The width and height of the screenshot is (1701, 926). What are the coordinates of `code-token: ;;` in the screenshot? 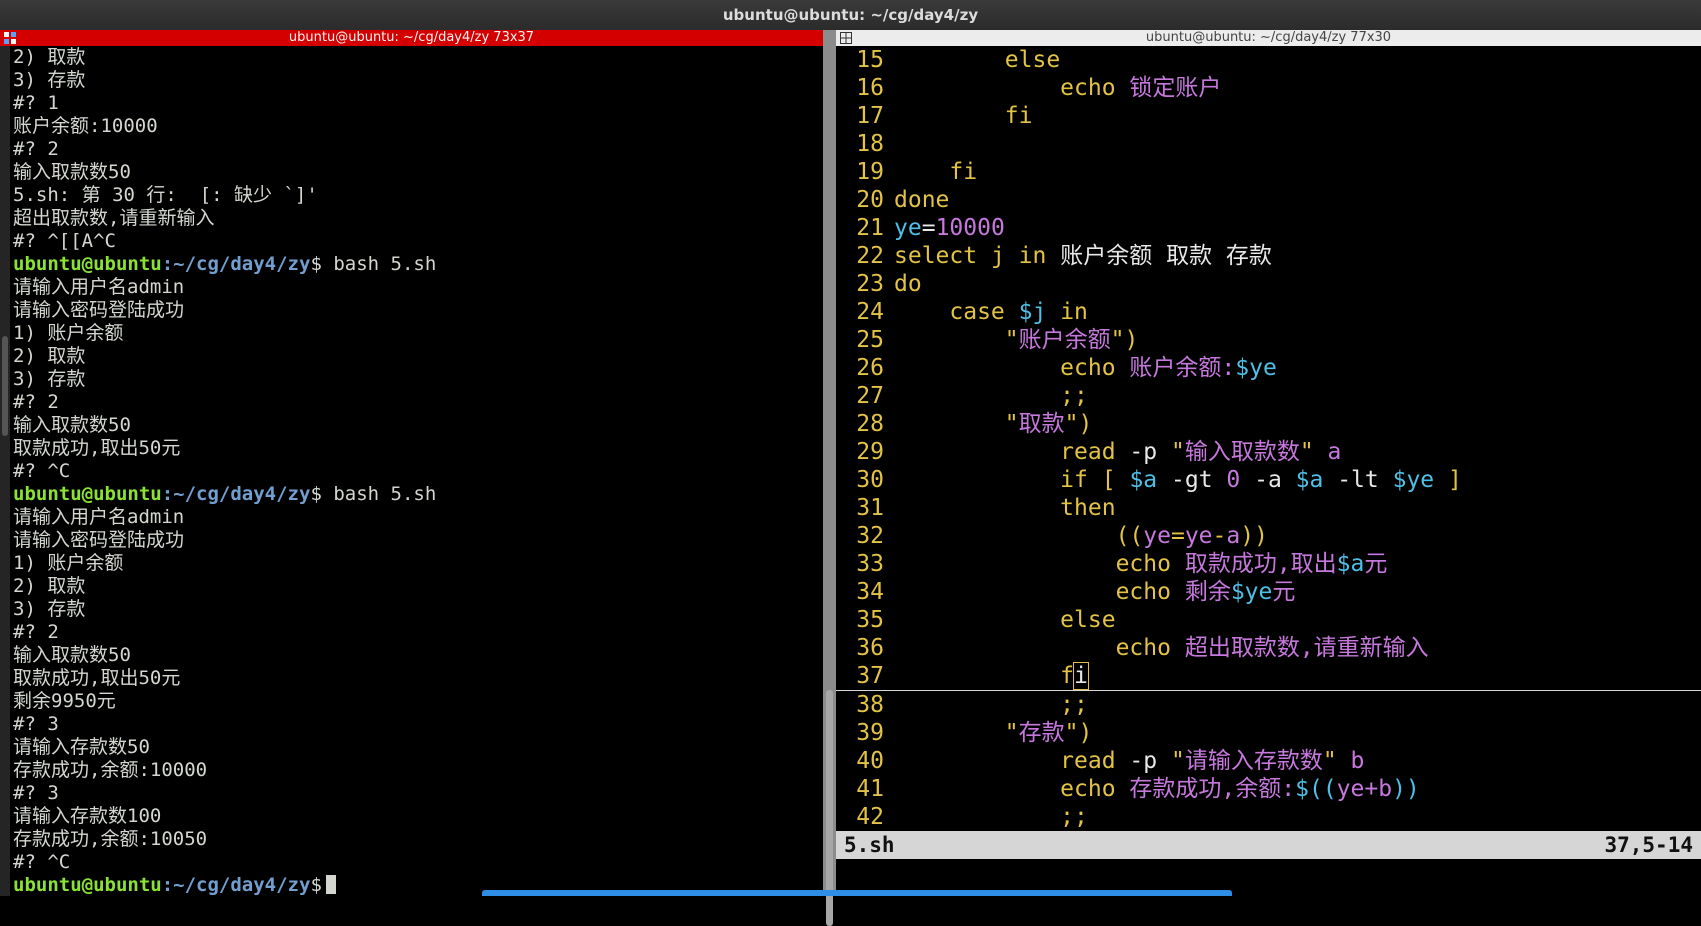 It's located at (1074, 396).